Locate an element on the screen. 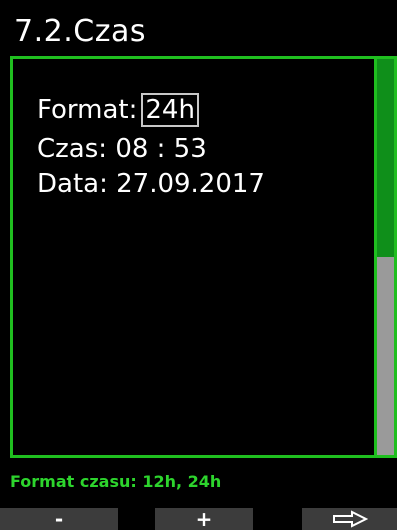  next-button is located at coordinates (349, 519).